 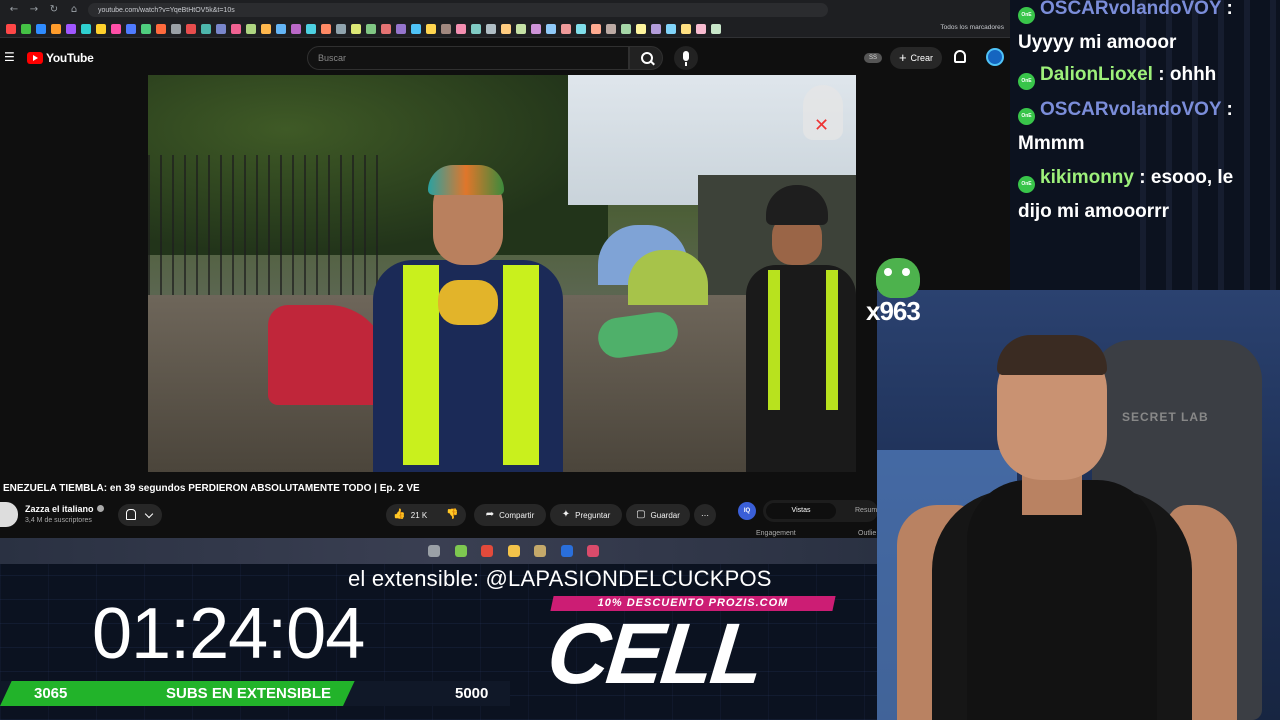 What do you see at coordinates (14, 10) in the screenshot?
I see `back-icon: ←` at bounding box center [14, 10].